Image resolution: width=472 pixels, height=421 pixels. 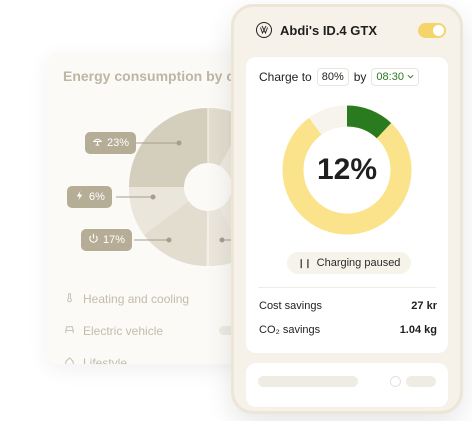 What do you see at coordinates (304, 262) in the screenshot?
I see `pause-icon: ❙❙` at bounding box center [304, 262].